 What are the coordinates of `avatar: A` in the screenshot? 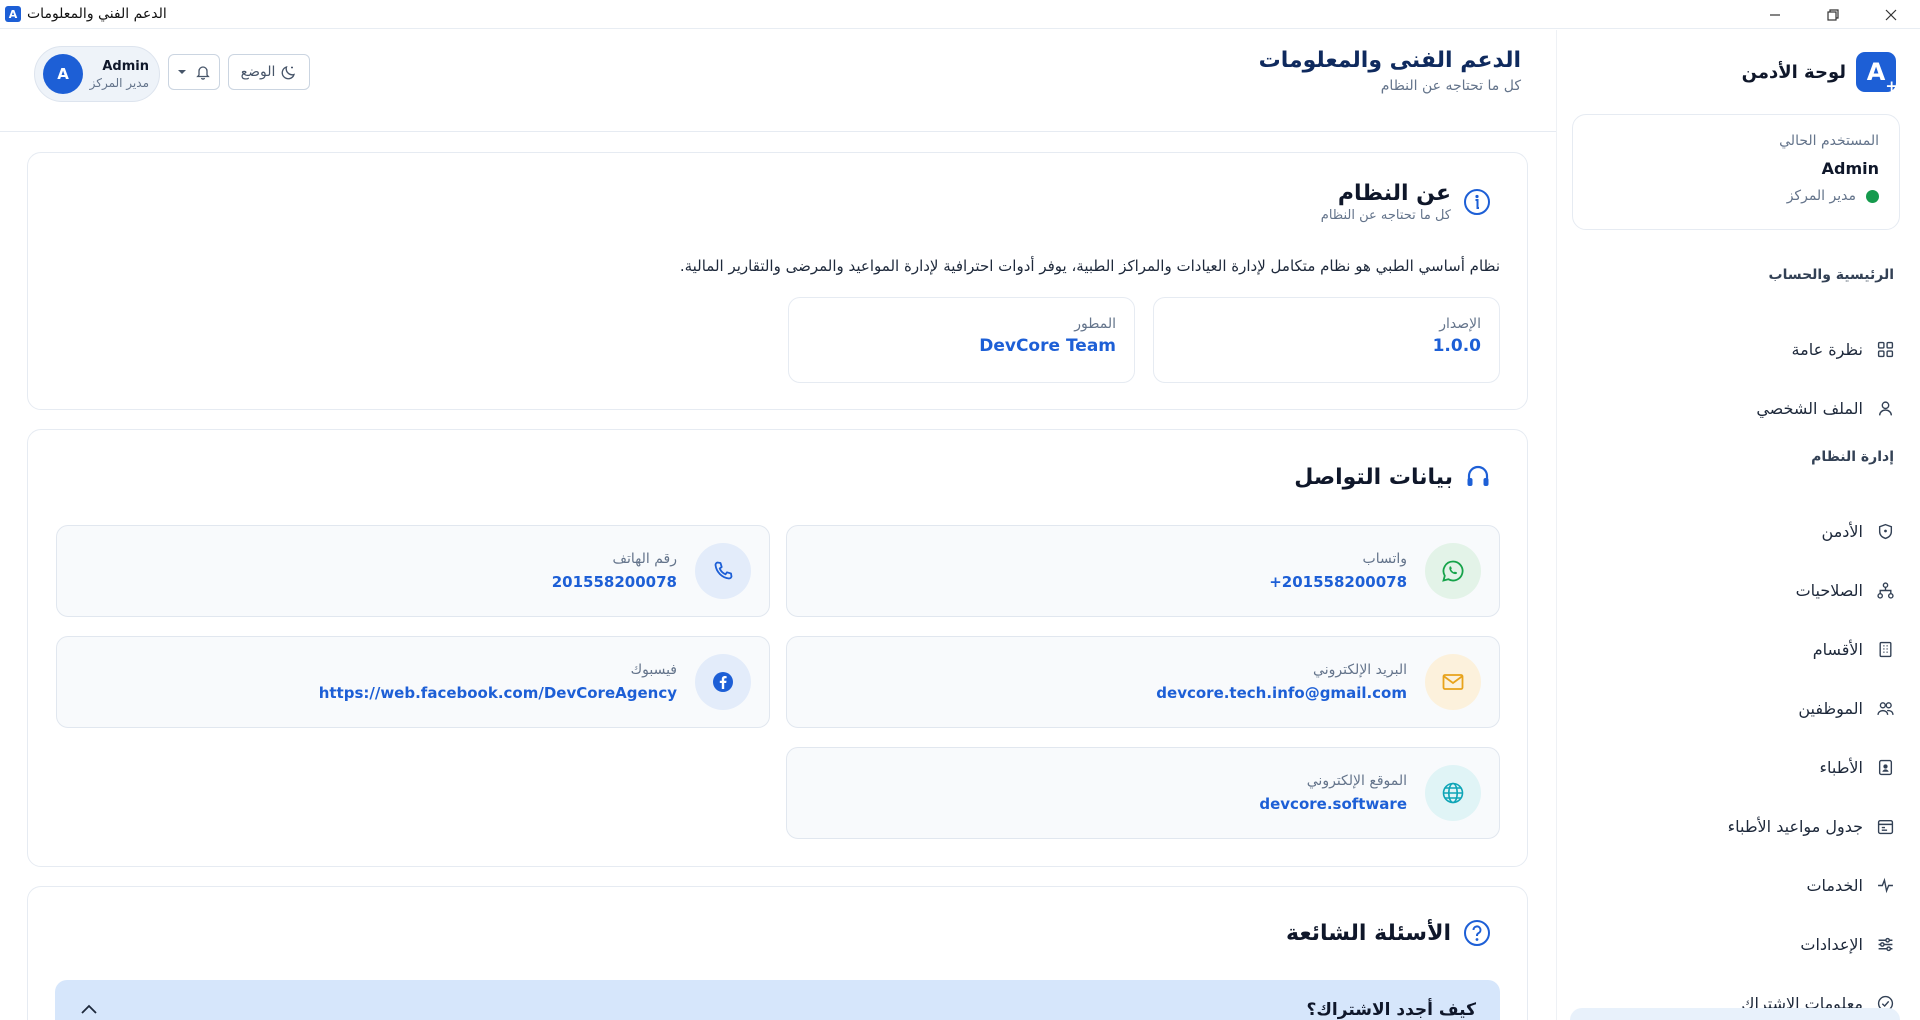 It's located at (63, 74).